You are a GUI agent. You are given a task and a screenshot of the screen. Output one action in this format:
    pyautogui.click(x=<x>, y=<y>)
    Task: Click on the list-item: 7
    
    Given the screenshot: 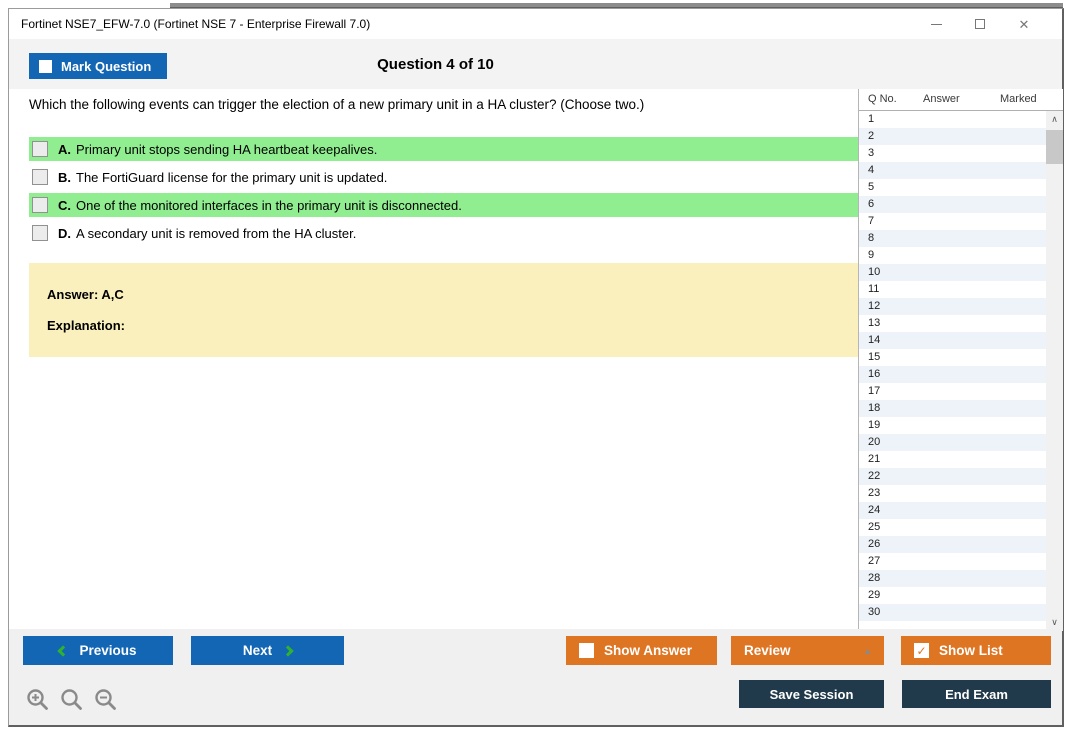 What is the action you would take?
    pyautogui.click(x=952, y=221)
    